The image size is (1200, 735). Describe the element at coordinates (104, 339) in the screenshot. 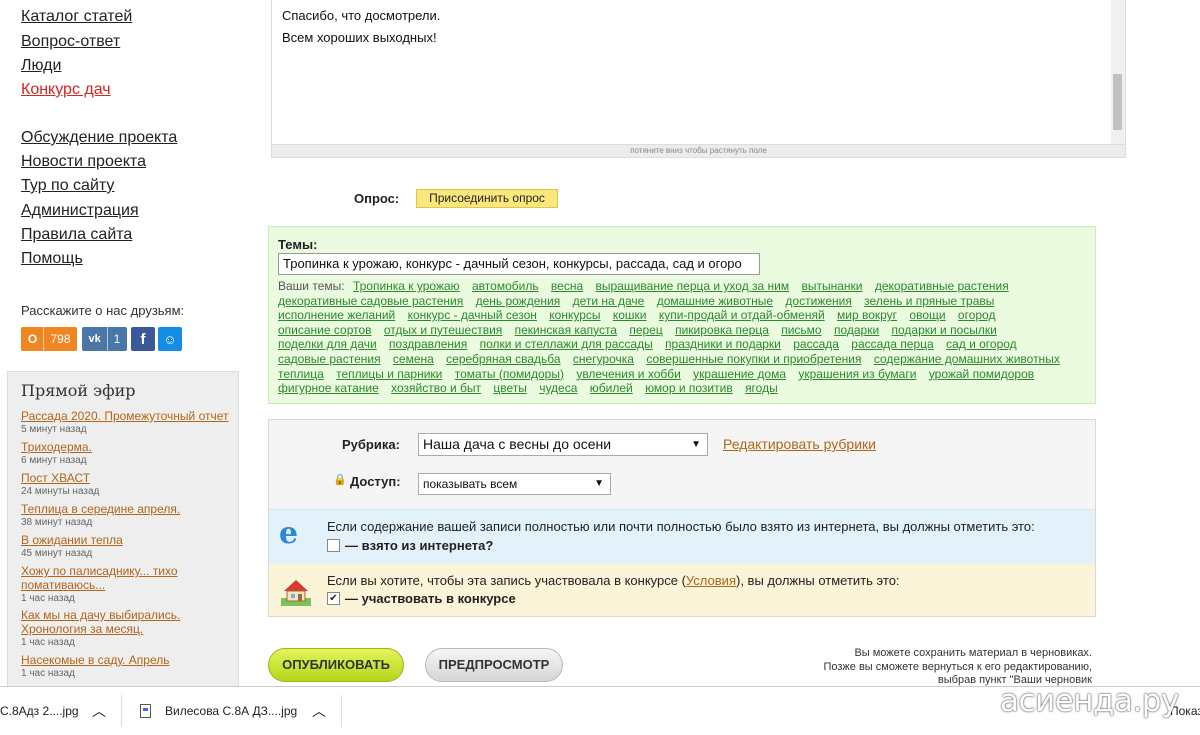

I see `share-vk-button: vk 1` at that location.